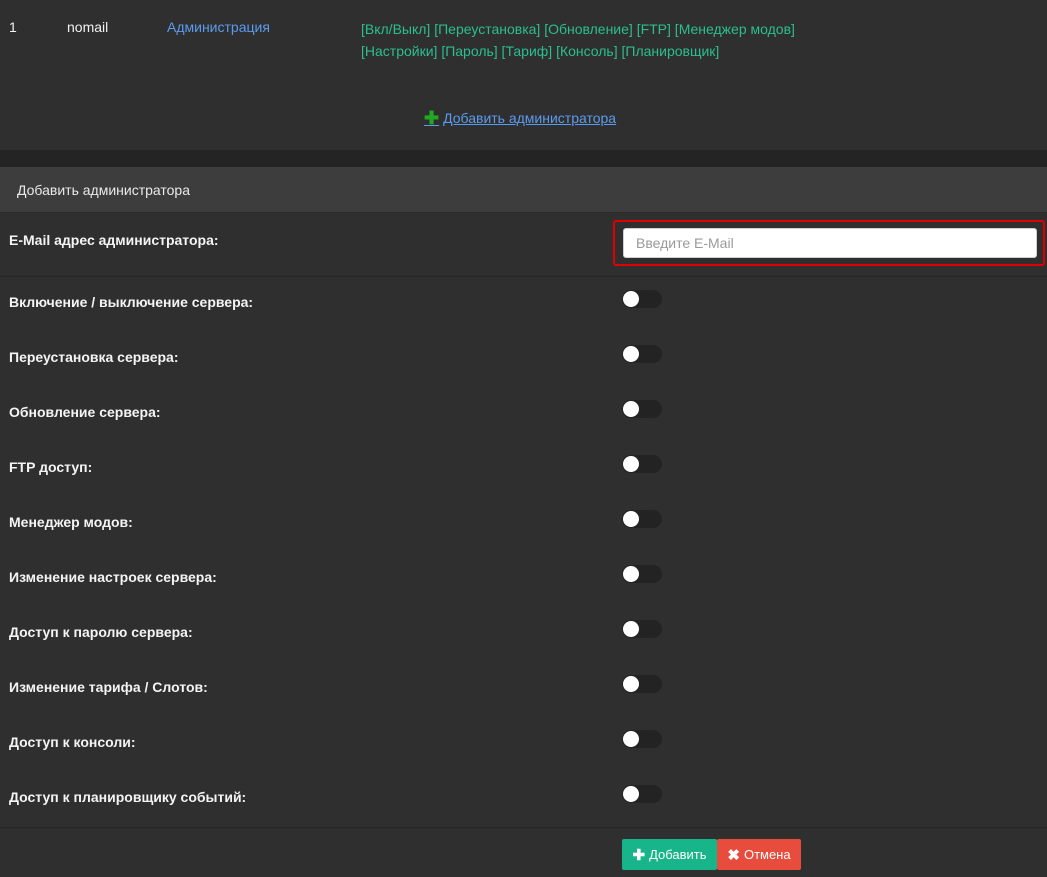 Image resolution: width=1047 pixels, height=877 pixels. I want to click on cancel-button-label: Отмена, so click(767, 854).